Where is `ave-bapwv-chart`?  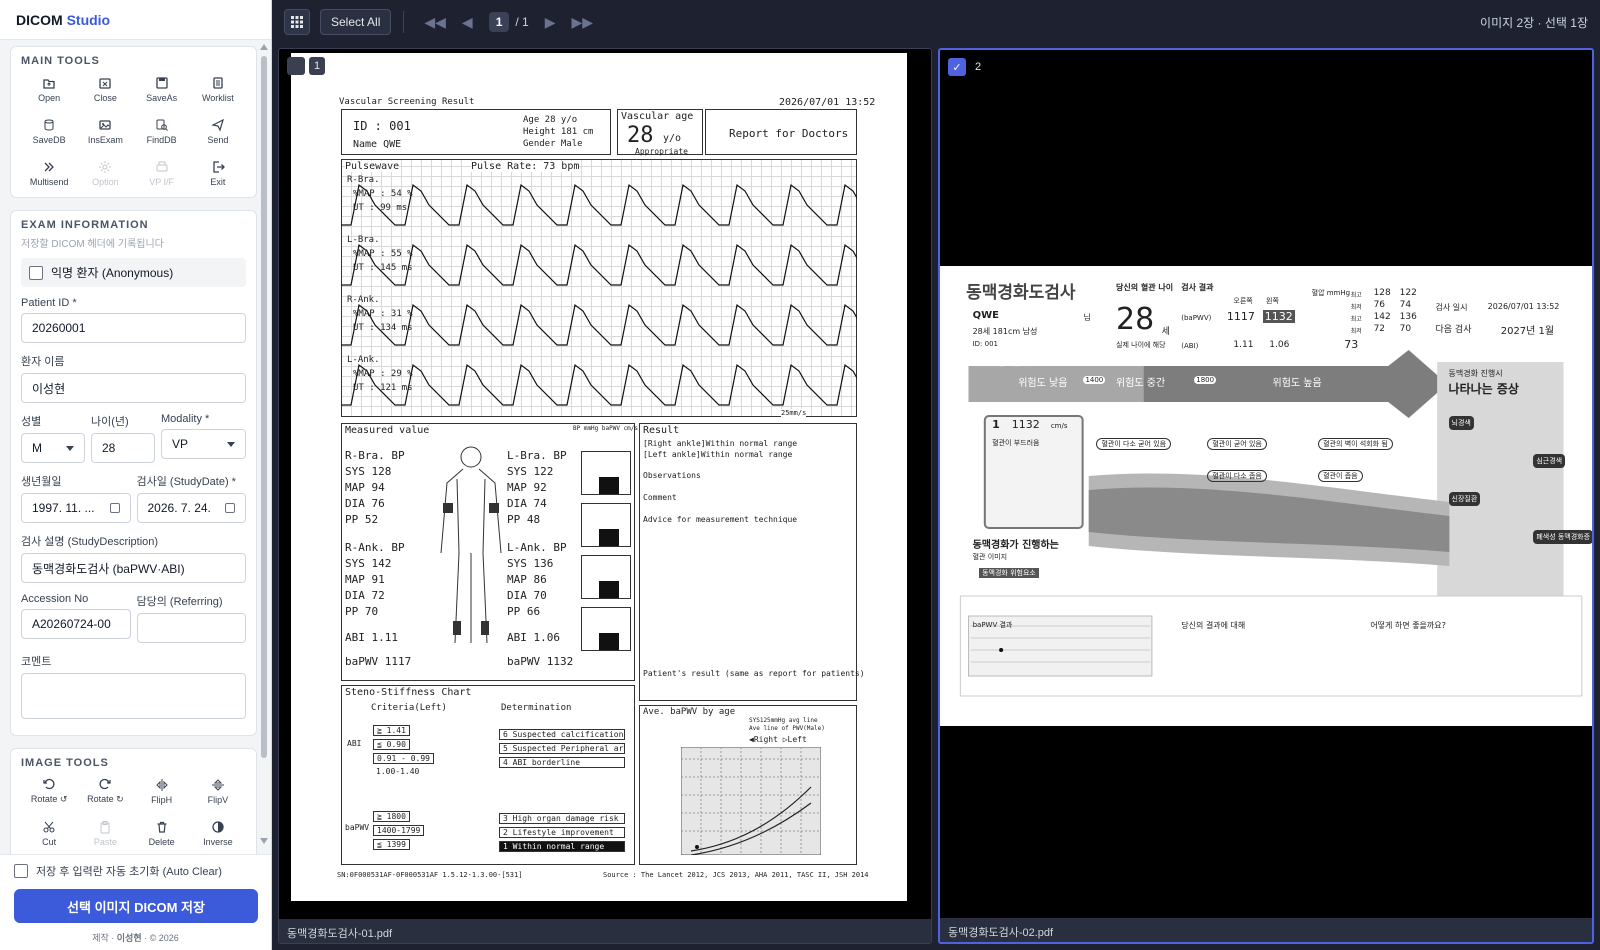 ave-bapwv-chart is located at coordinates (751, 801).